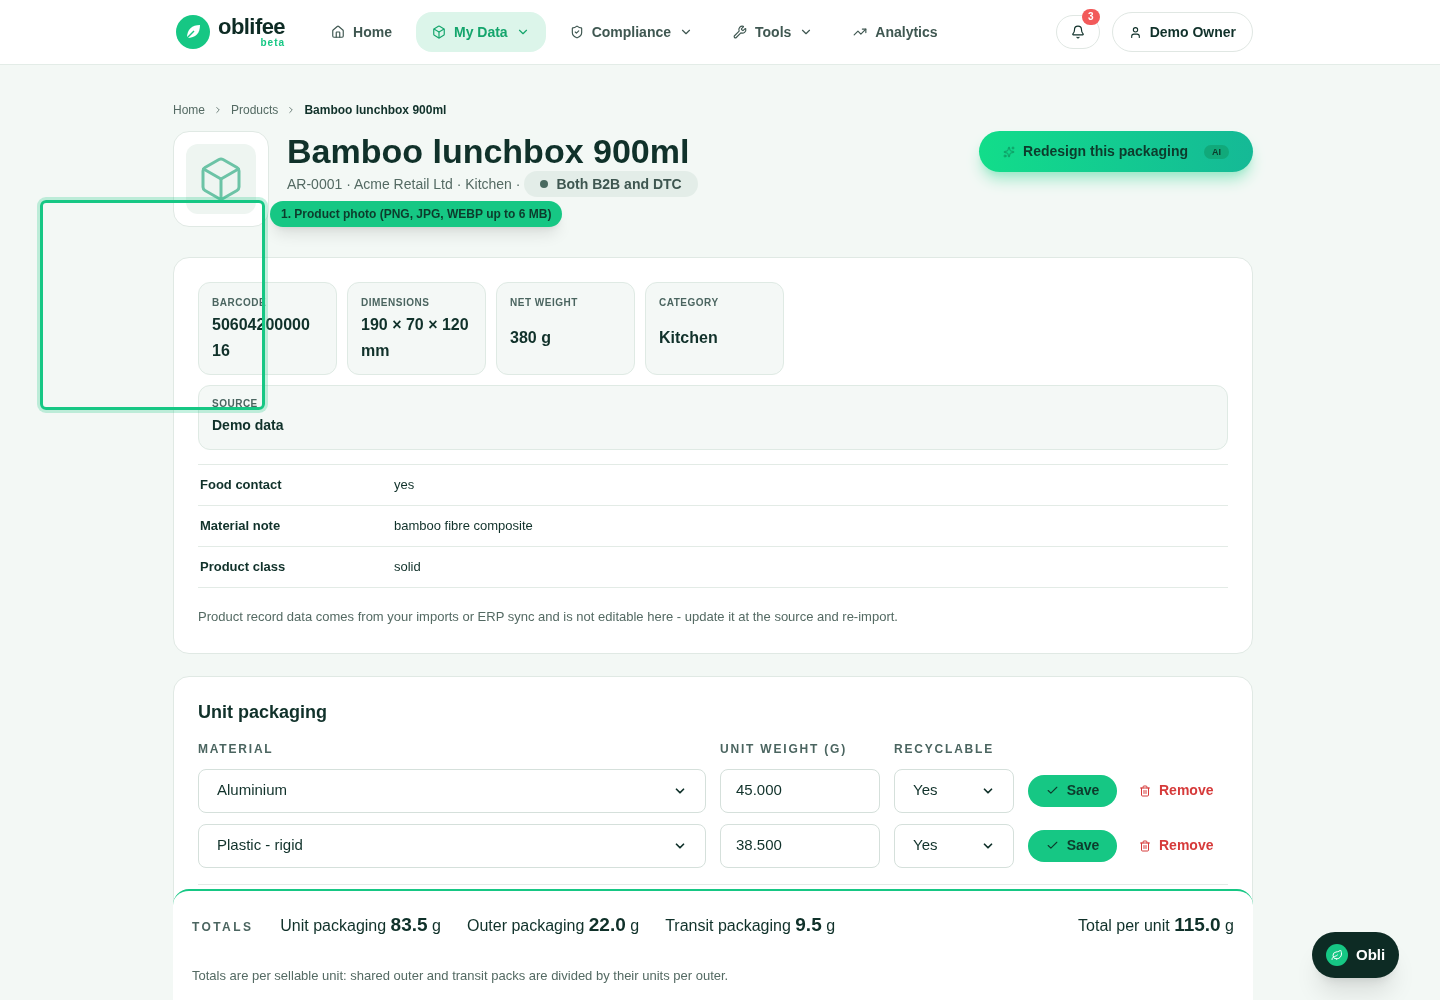  Describe the element at coordinates (895, 32) in the screenshot. I see `nav-item: Analytics` at that location.